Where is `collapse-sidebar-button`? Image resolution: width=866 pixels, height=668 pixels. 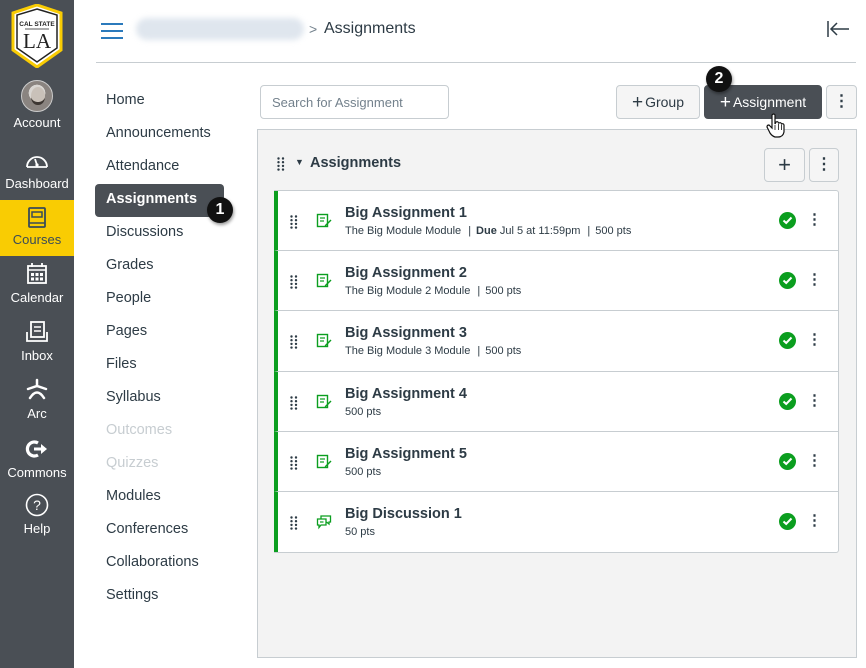
collapse-sidebar-button is located at coordinates (838, 32).